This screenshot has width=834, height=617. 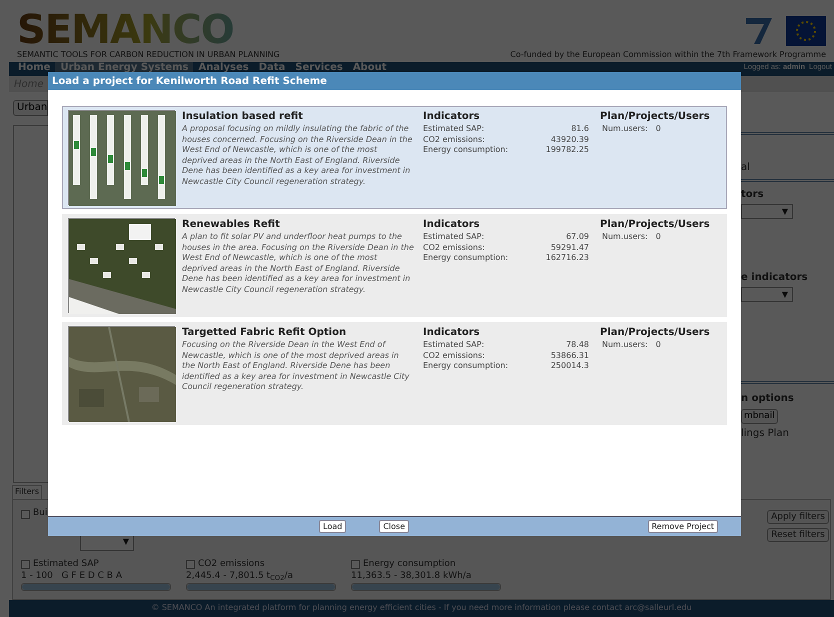 I want to click on range-text: 11,363.5 - 38,301.8 kWh/a, so click(x=411, y=576).